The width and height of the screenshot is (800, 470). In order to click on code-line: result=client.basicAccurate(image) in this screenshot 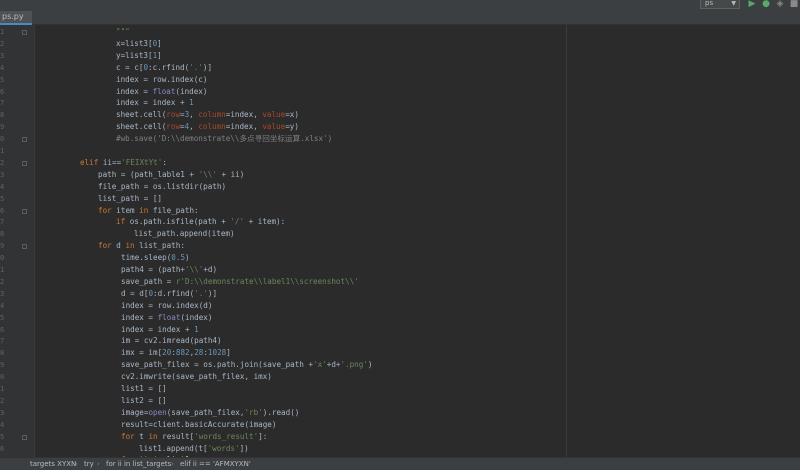, I will do `click(198, 425)`.